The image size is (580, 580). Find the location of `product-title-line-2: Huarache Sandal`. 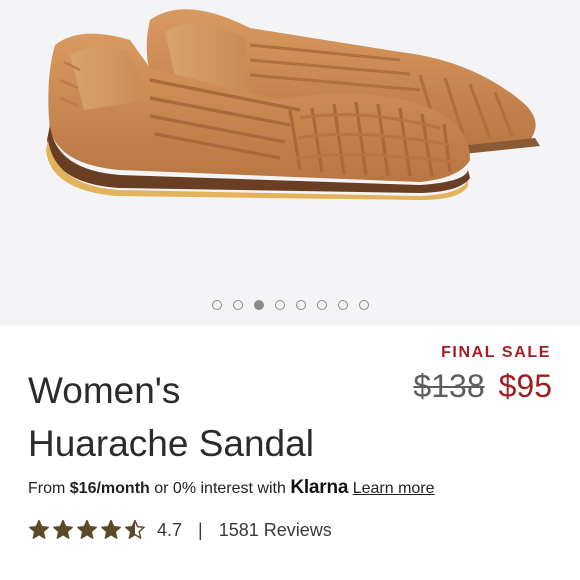

product-title-line-2: Huarache Sandal is located at coordinates (171, 443).